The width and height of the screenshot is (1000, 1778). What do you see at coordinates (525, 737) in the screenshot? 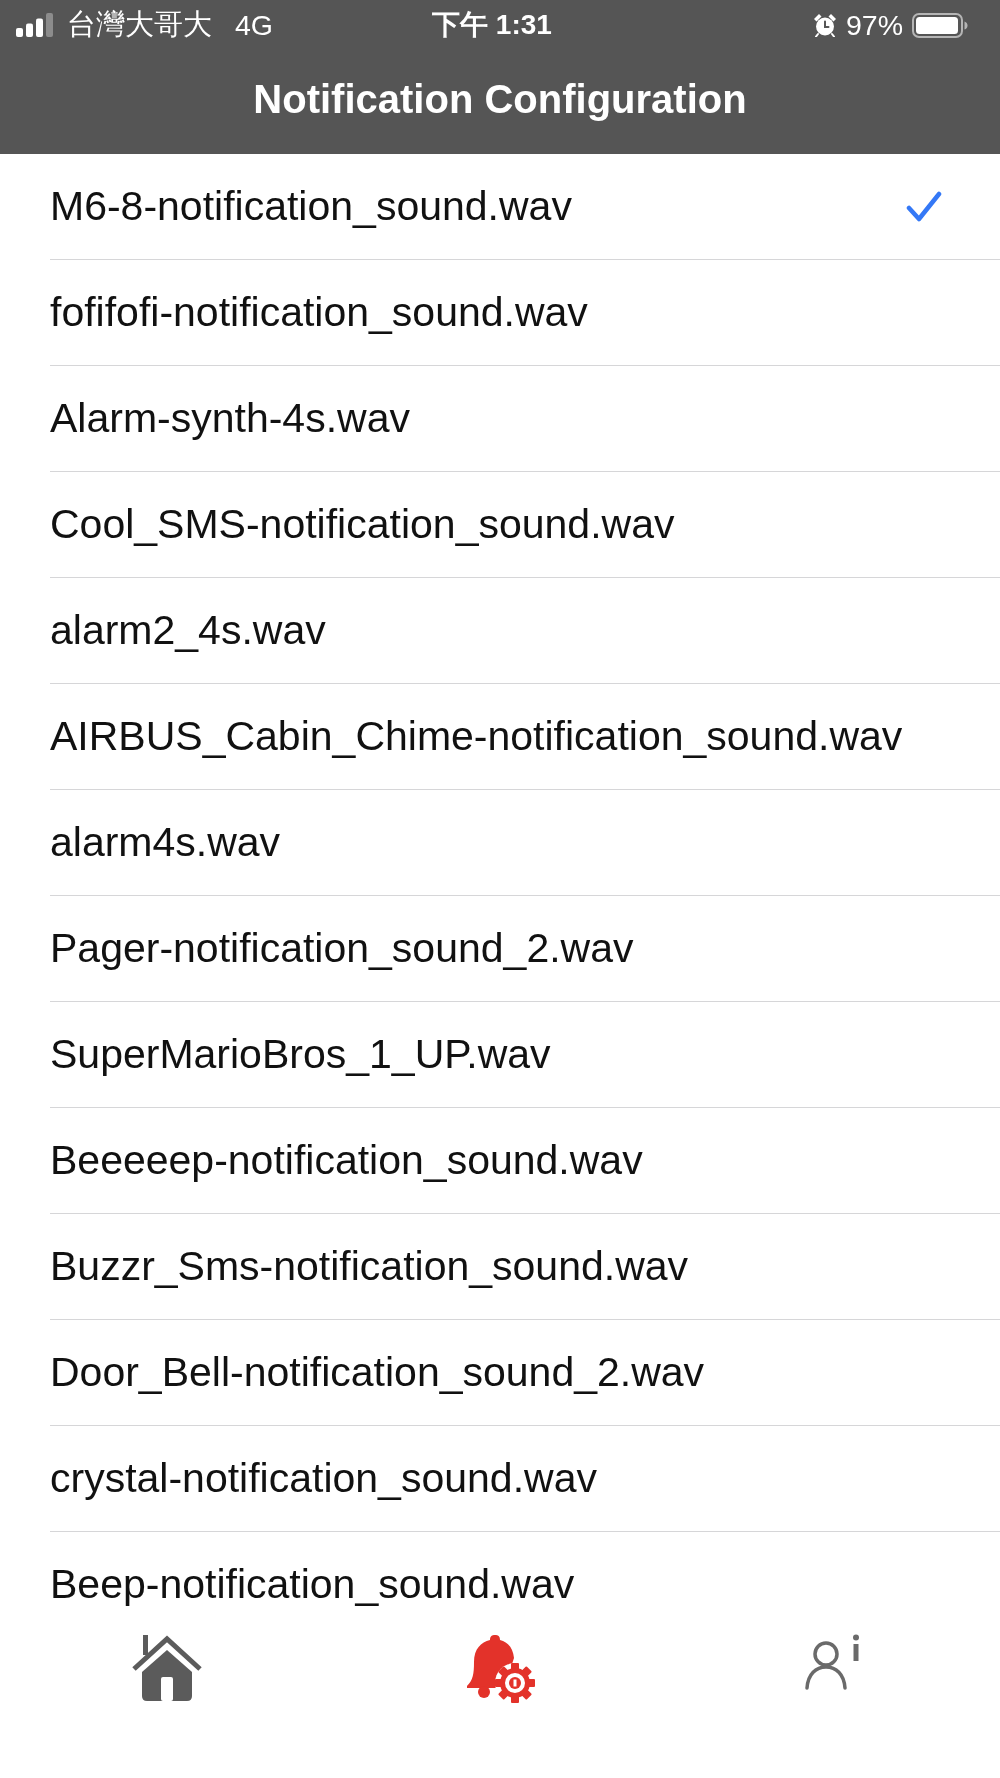
I see `sound-option: AIRBUS_Cabin_Chime-notification_sound.wav` at bounding box center [525, 737].